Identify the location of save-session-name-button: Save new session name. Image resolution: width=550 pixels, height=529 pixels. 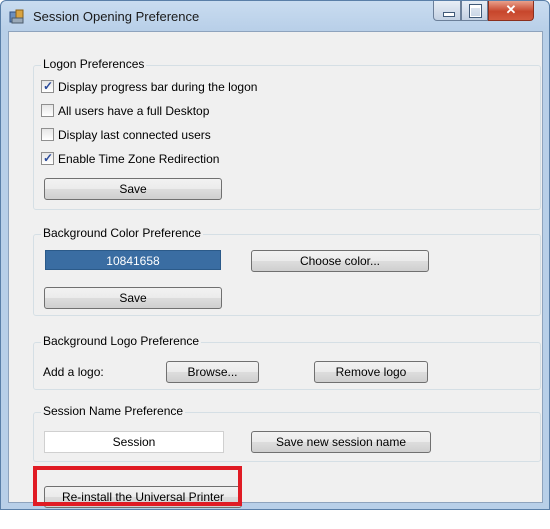
(341, 442).